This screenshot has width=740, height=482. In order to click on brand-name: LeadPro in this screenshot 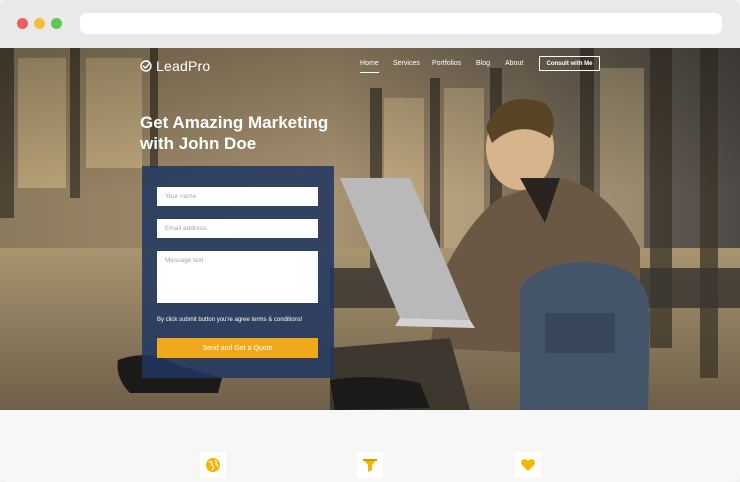, I will do `click(183, 66)`.